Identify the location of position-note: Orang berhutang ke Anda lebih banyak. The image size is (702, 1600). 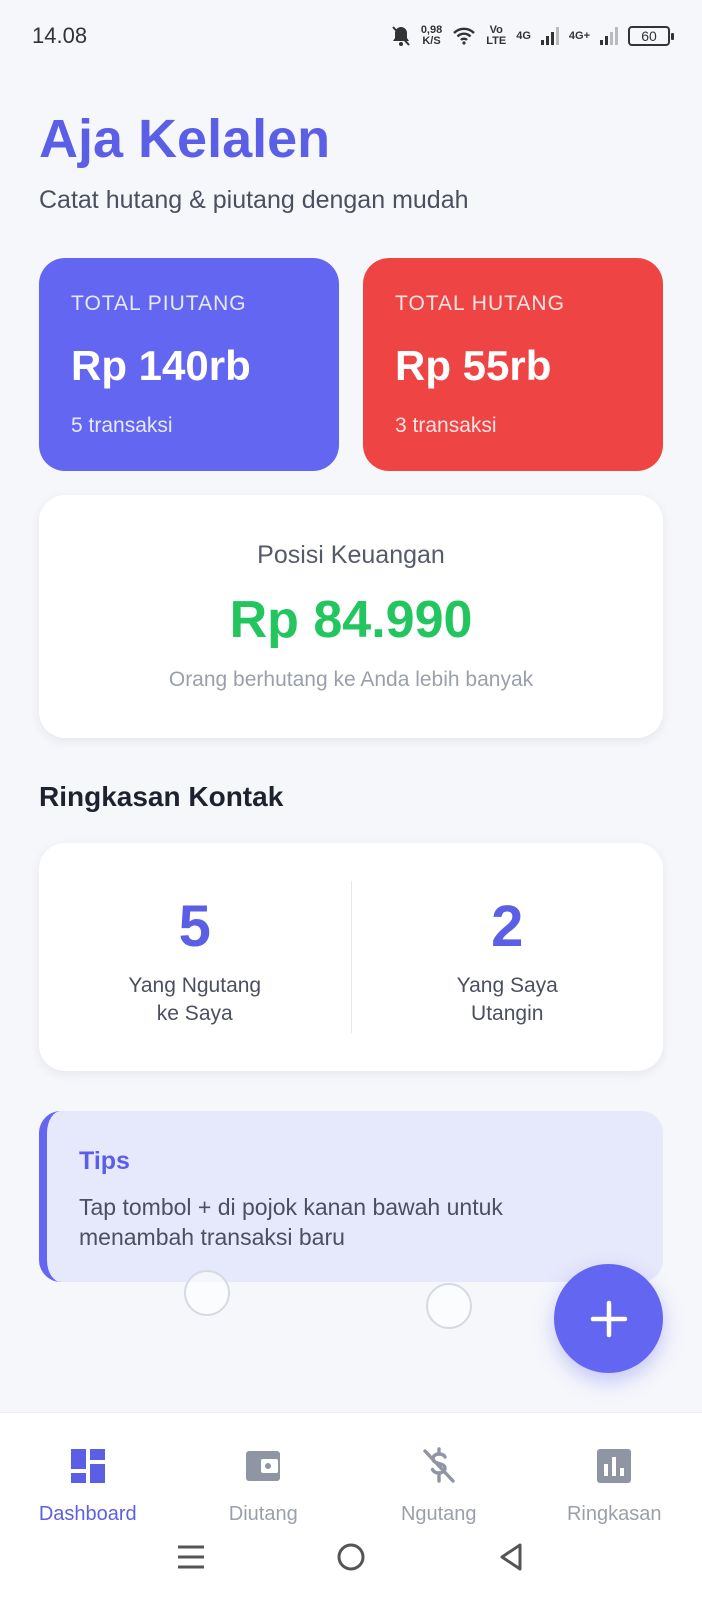
(351, 679).